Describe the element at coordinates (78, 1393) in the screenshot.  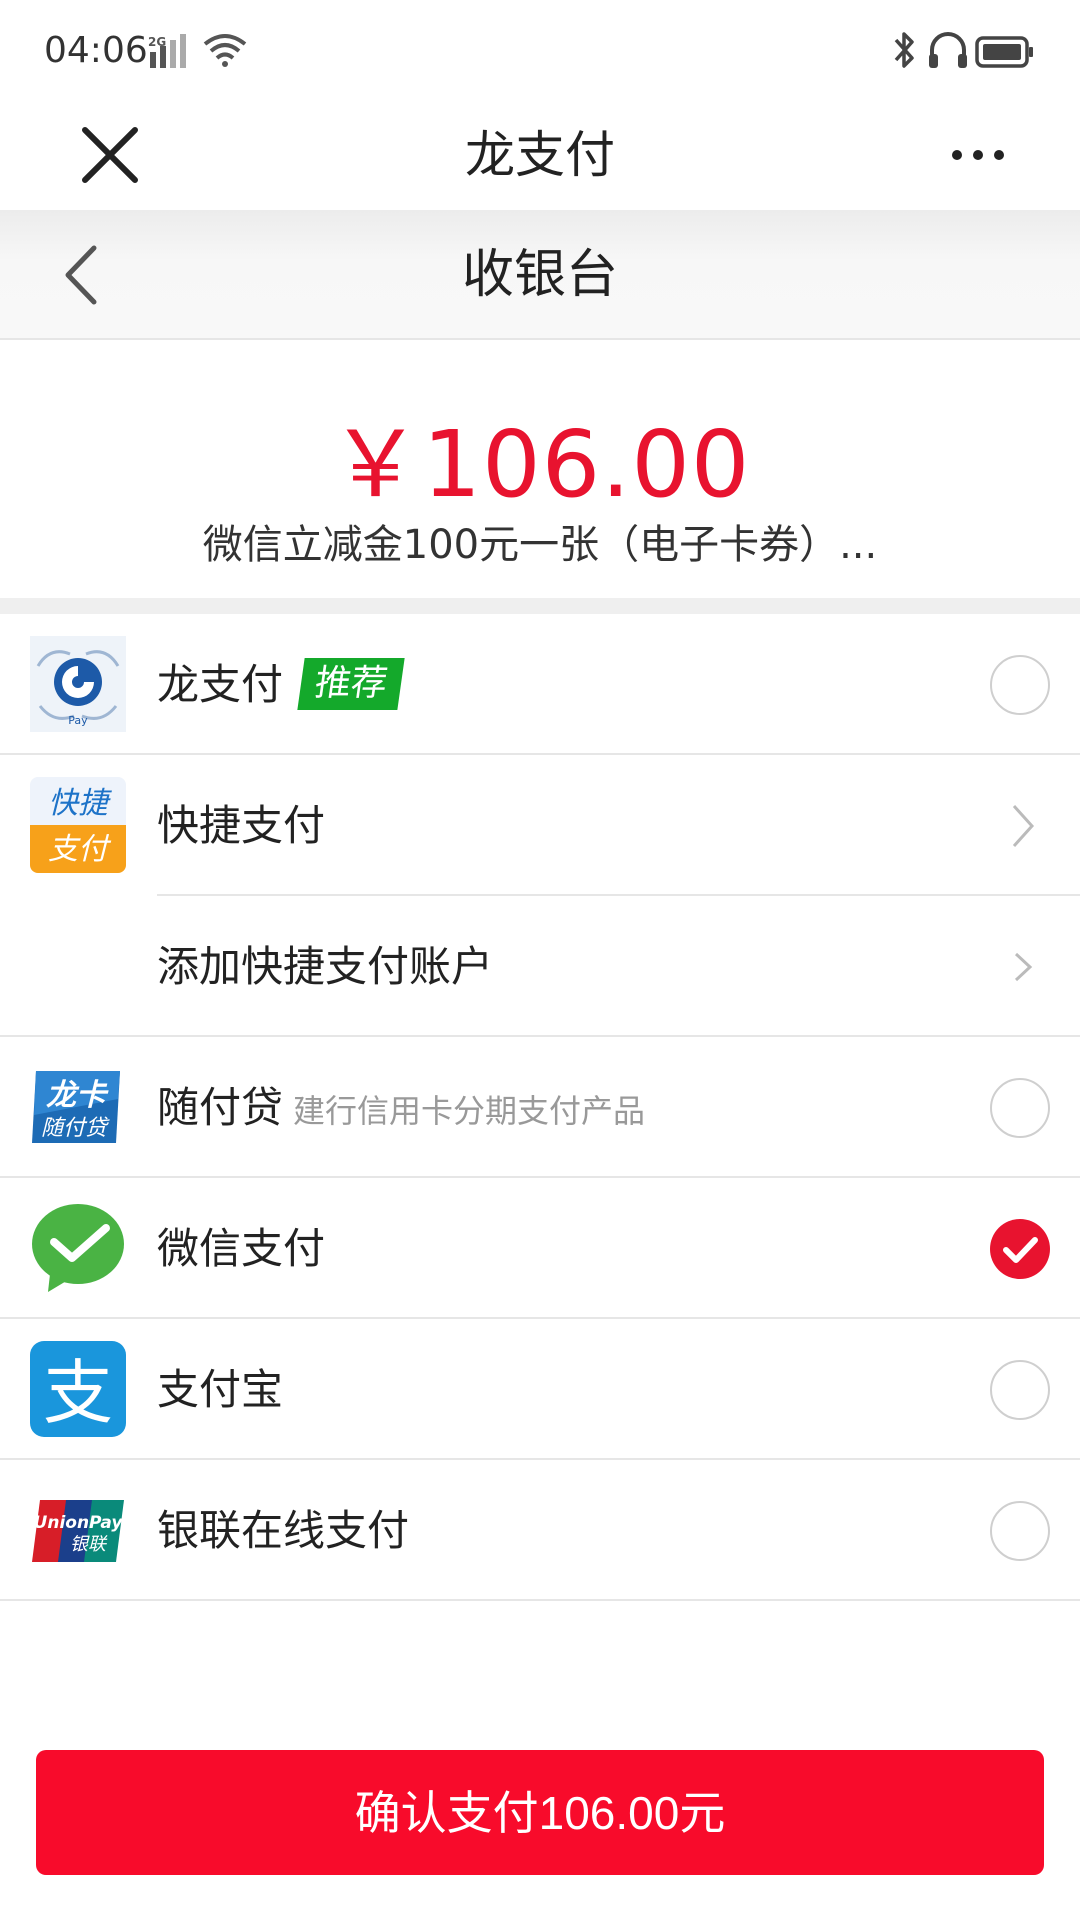
I see `svg-text: 支` at that location.